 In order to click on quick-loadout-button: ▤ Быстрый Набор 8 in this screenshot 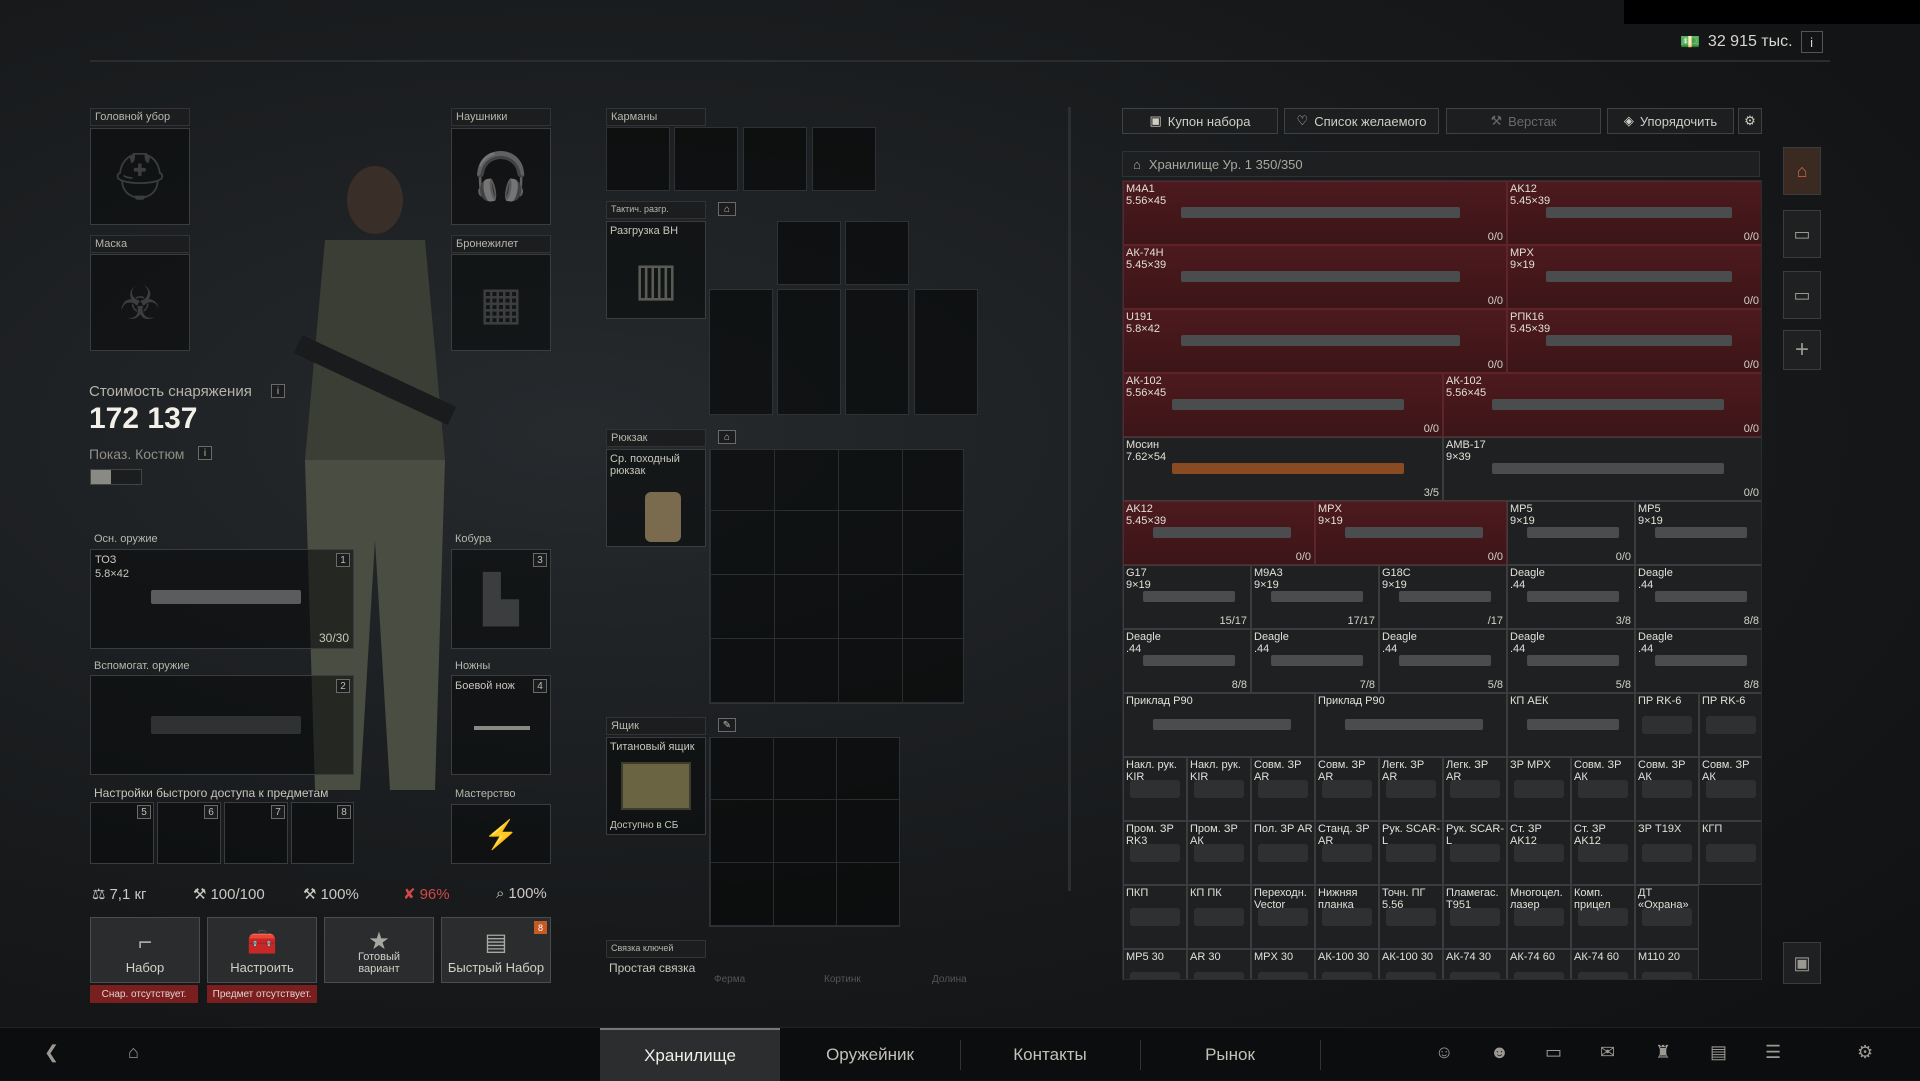, I will do `click(496, 950)`.